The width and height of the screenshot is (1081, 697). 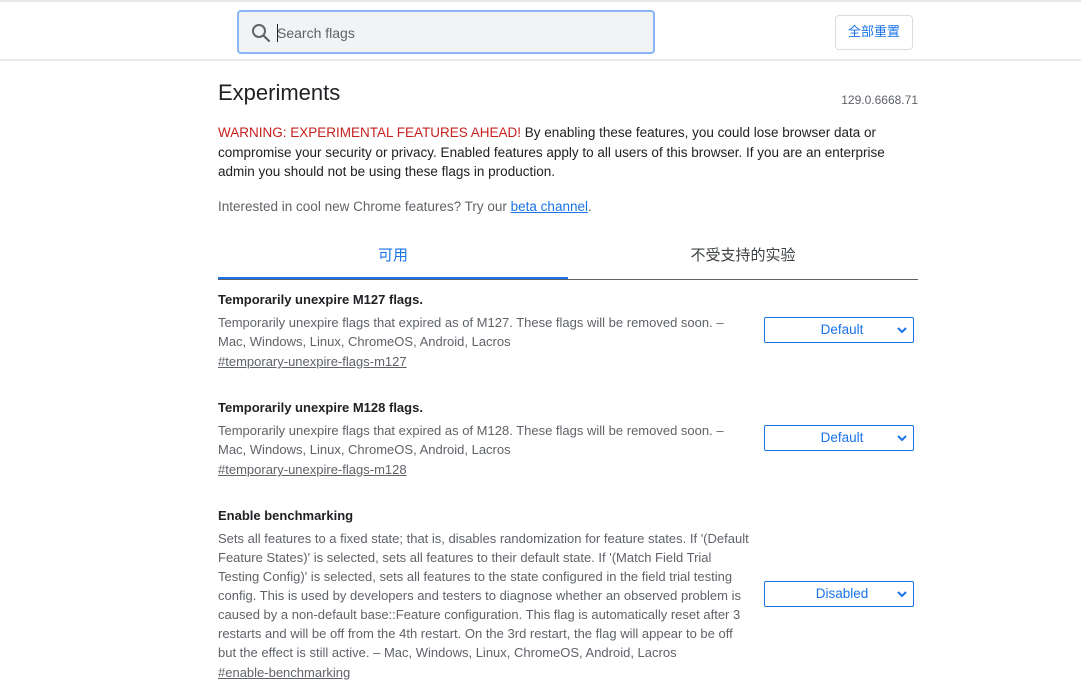 I want to click on search-input, so click(x=457, y=33).